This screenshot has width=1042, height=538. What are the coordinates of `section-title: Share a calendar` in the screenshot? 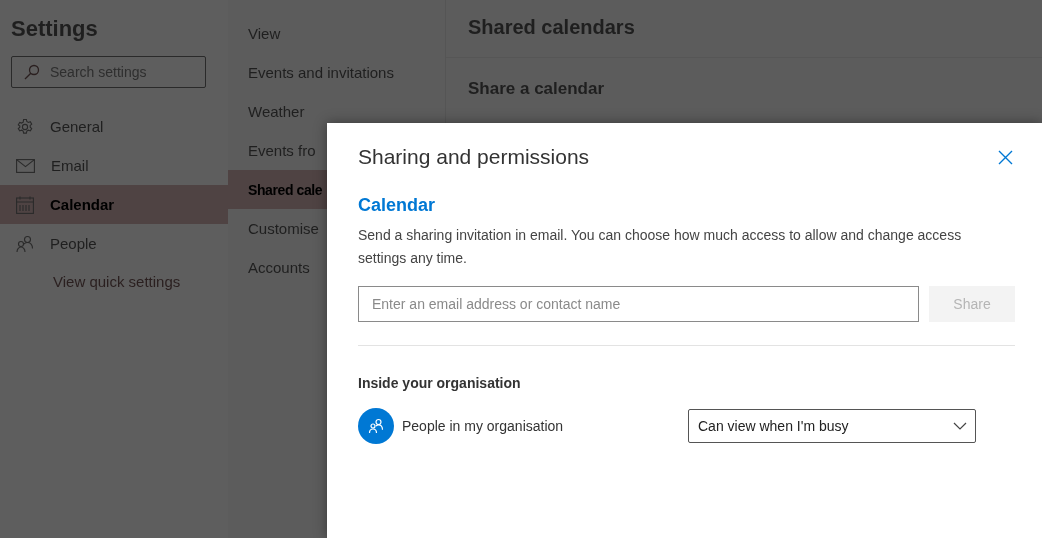 It's located at (536, 89).